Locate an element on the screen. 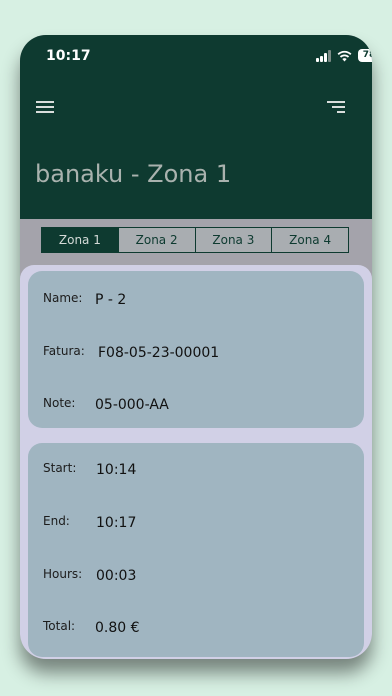 This screenshot has width=392, height=696. wifi-icon is located at coordinates (344, 56).